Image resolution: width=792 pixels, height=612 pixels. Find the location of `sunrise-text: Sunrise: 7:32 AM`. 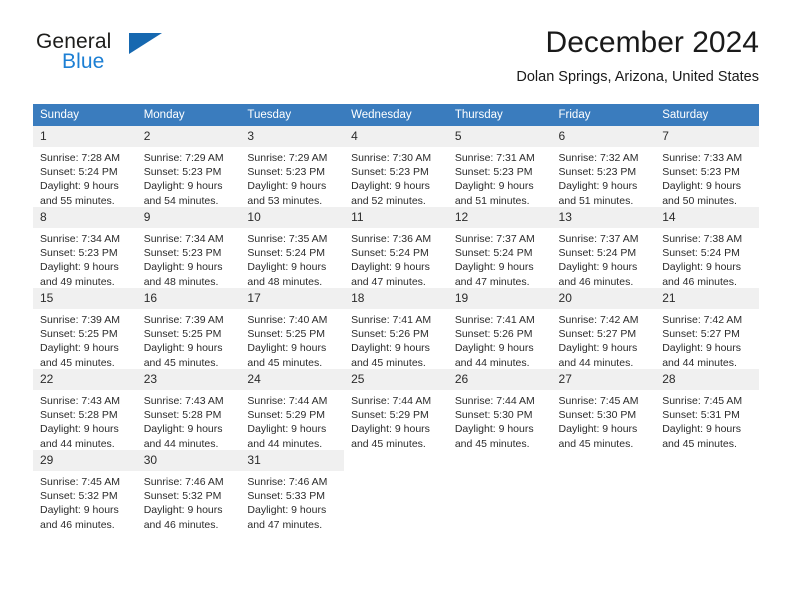

sunrise-text: Sunrise: 7:32 AM is located at coordinates (598, 158).